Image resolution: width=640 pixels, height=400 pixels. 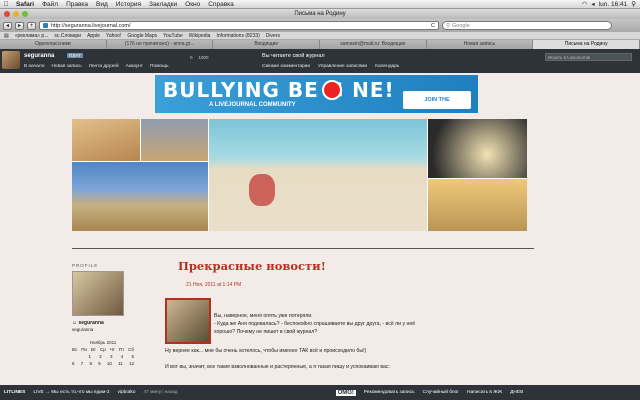 I want to click on calendar-week-1: 1 2 3 4 5, so click(x=103, y=356).